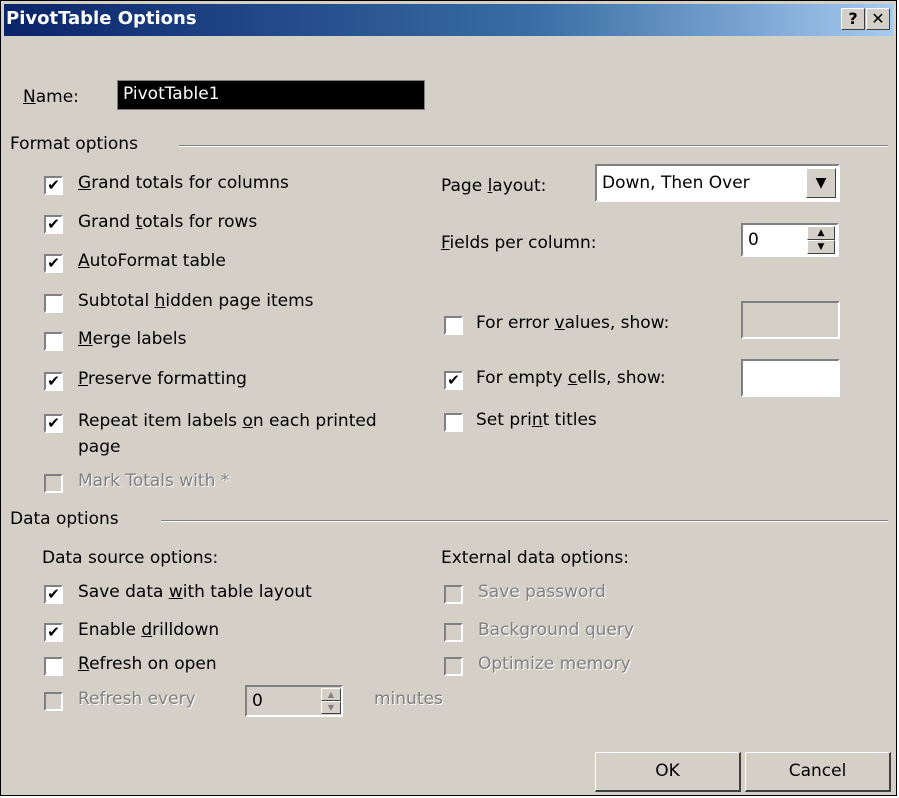 This screenshot has width=899, height=798. What do you see at coordinates (227, 421) in the screenshot?
I see `repeat-item-labels-label: Repeat item labels on each printed` at bounding box center [227, 421].